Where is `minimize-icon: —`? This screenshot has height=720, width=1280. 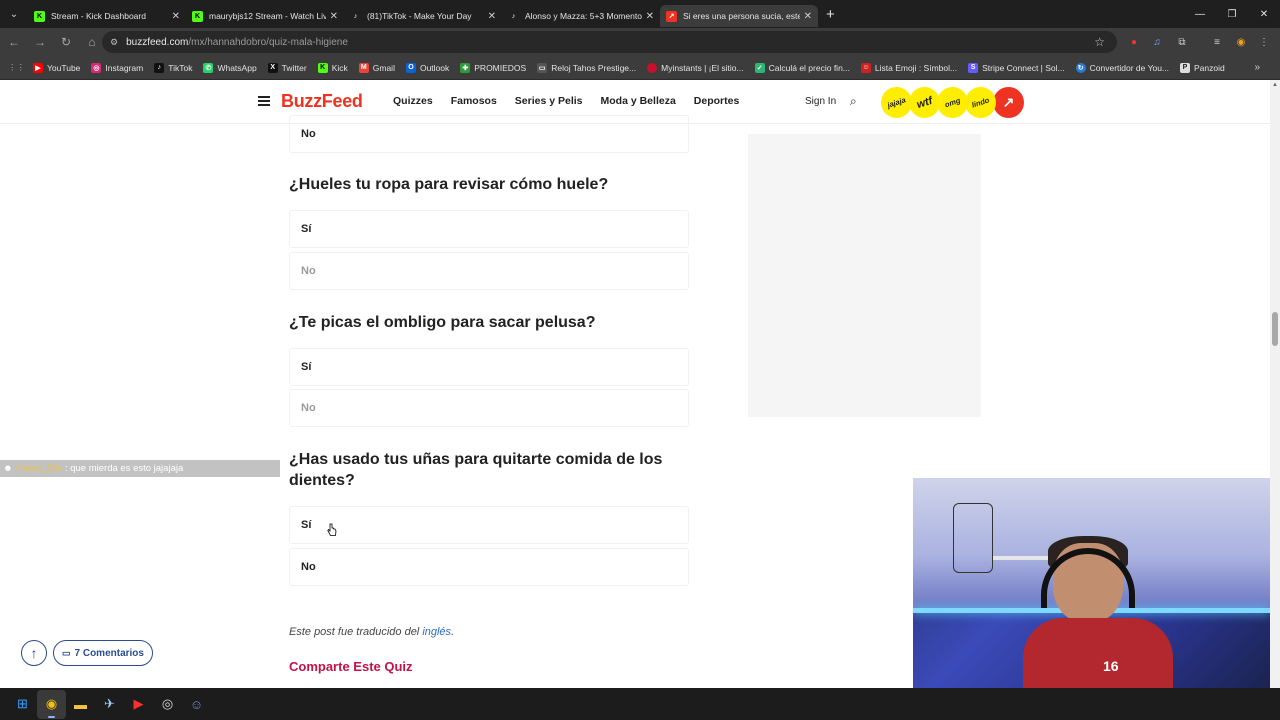 minimize-icon: — is located at coordinates (1200, 14).